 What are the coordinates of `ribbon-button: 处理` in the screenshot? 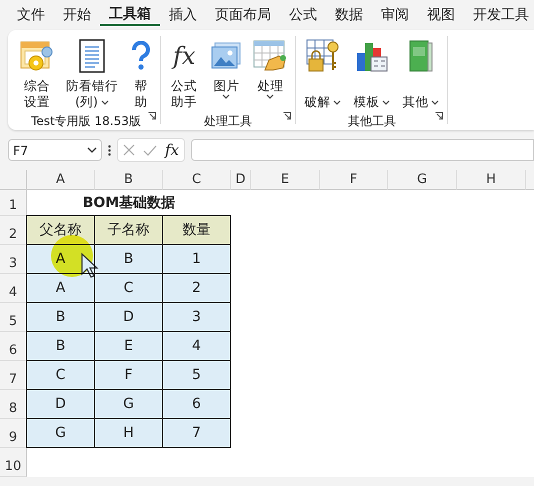 It's located at (270, 74).